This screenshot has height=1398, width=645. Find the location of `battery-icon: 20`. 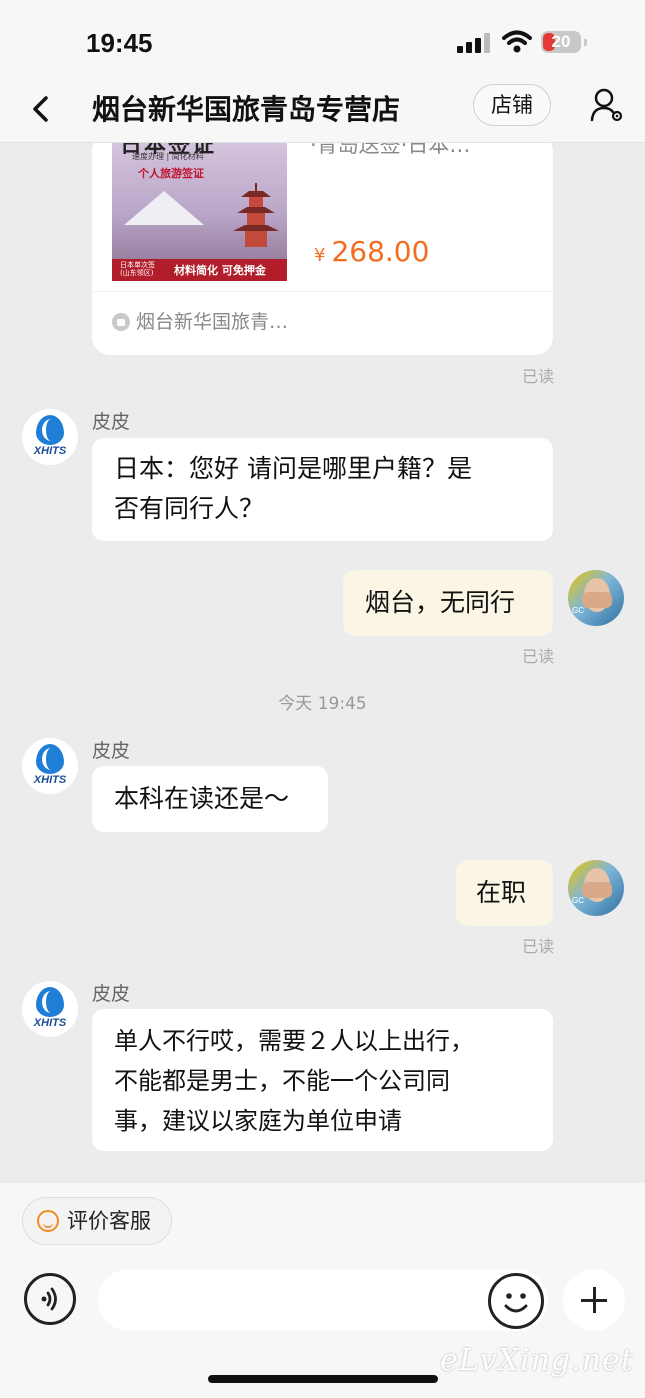

battery-icon: 20 is located at coordinates (564, 42).